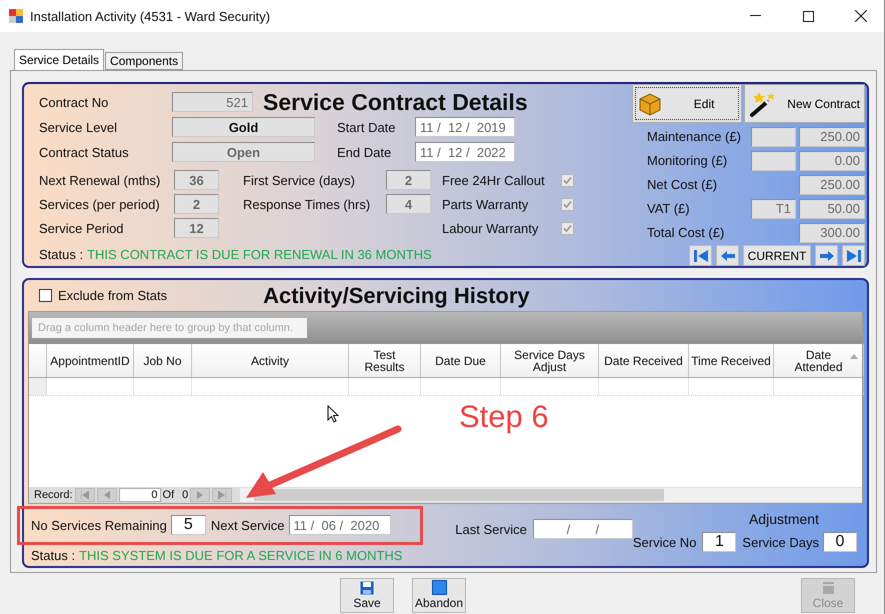  I want to click on field-label: Last Service, so click(491, 529).